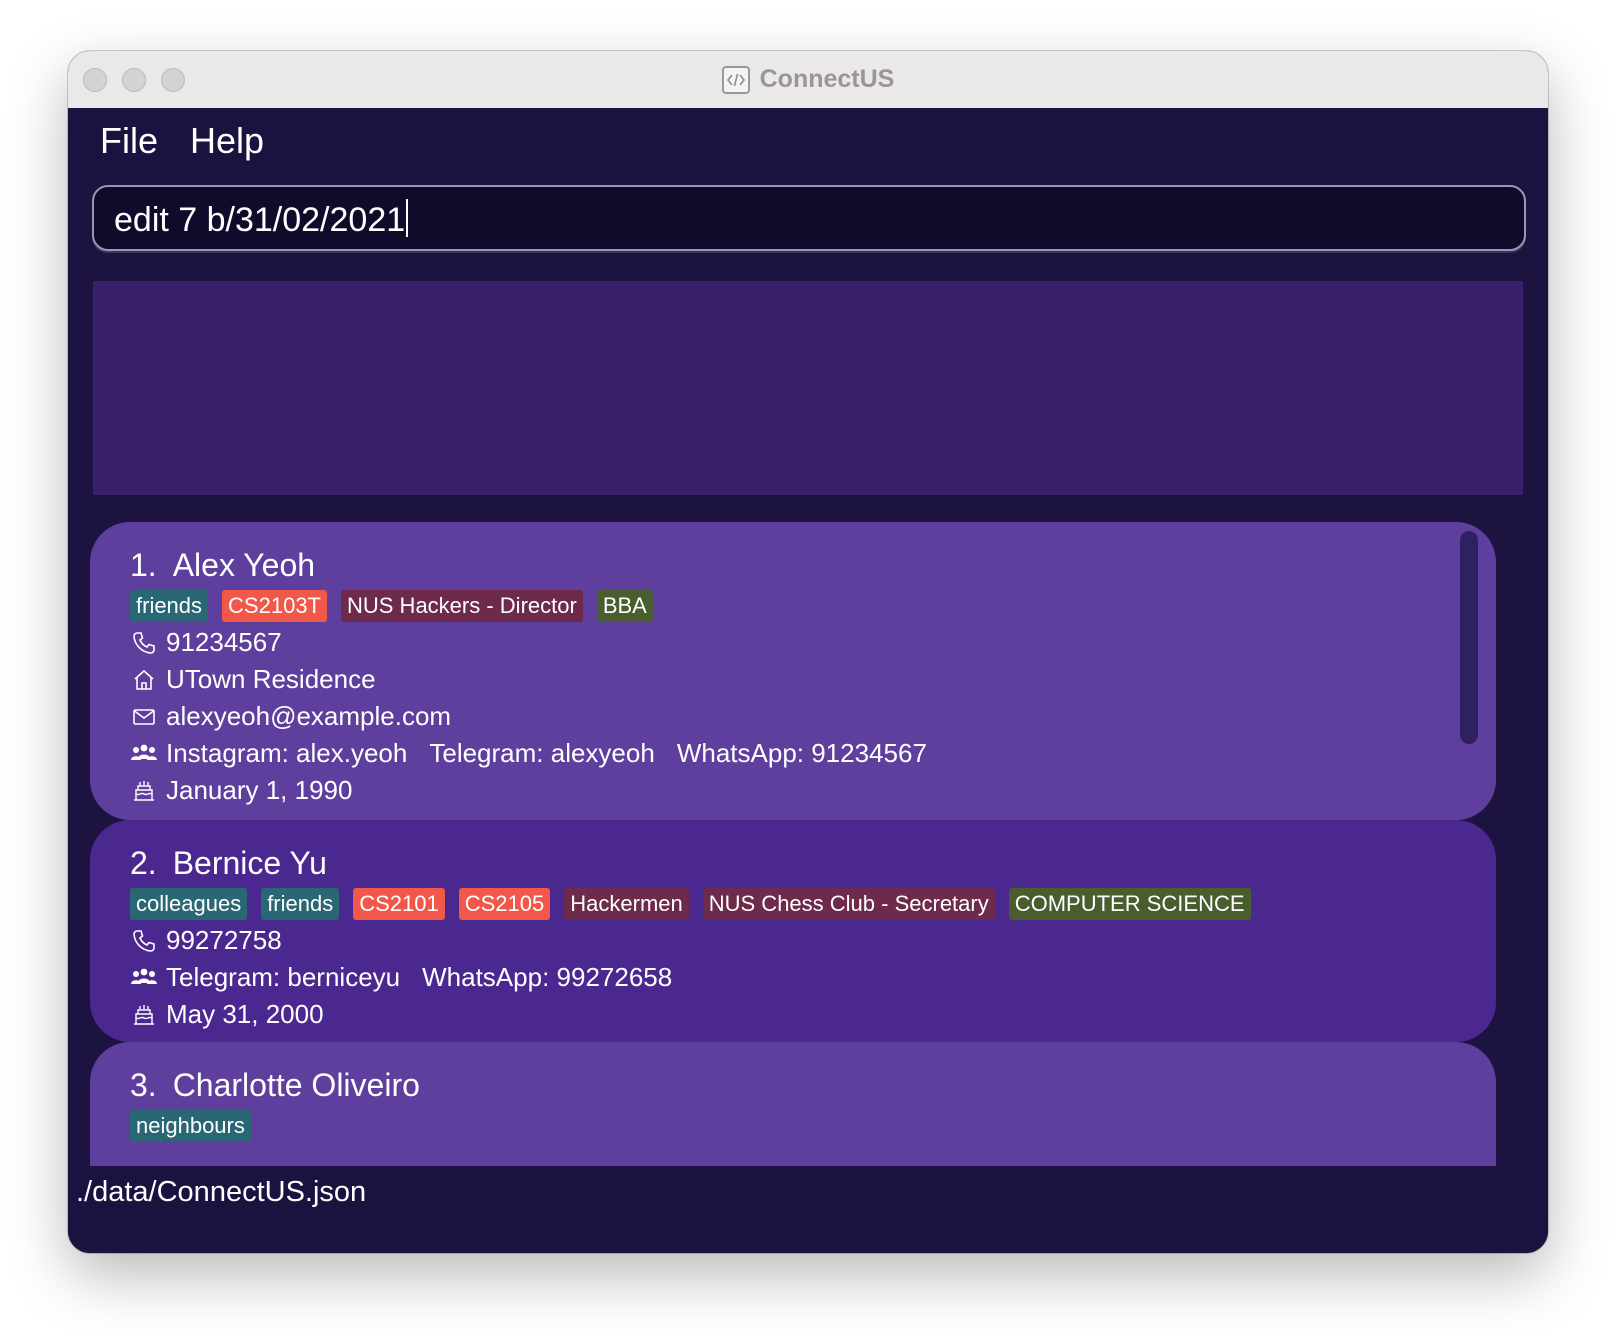  Describe the element at coordinates (827, 79) in the screenshot. I see `window-title: ConnectUS` at that location.